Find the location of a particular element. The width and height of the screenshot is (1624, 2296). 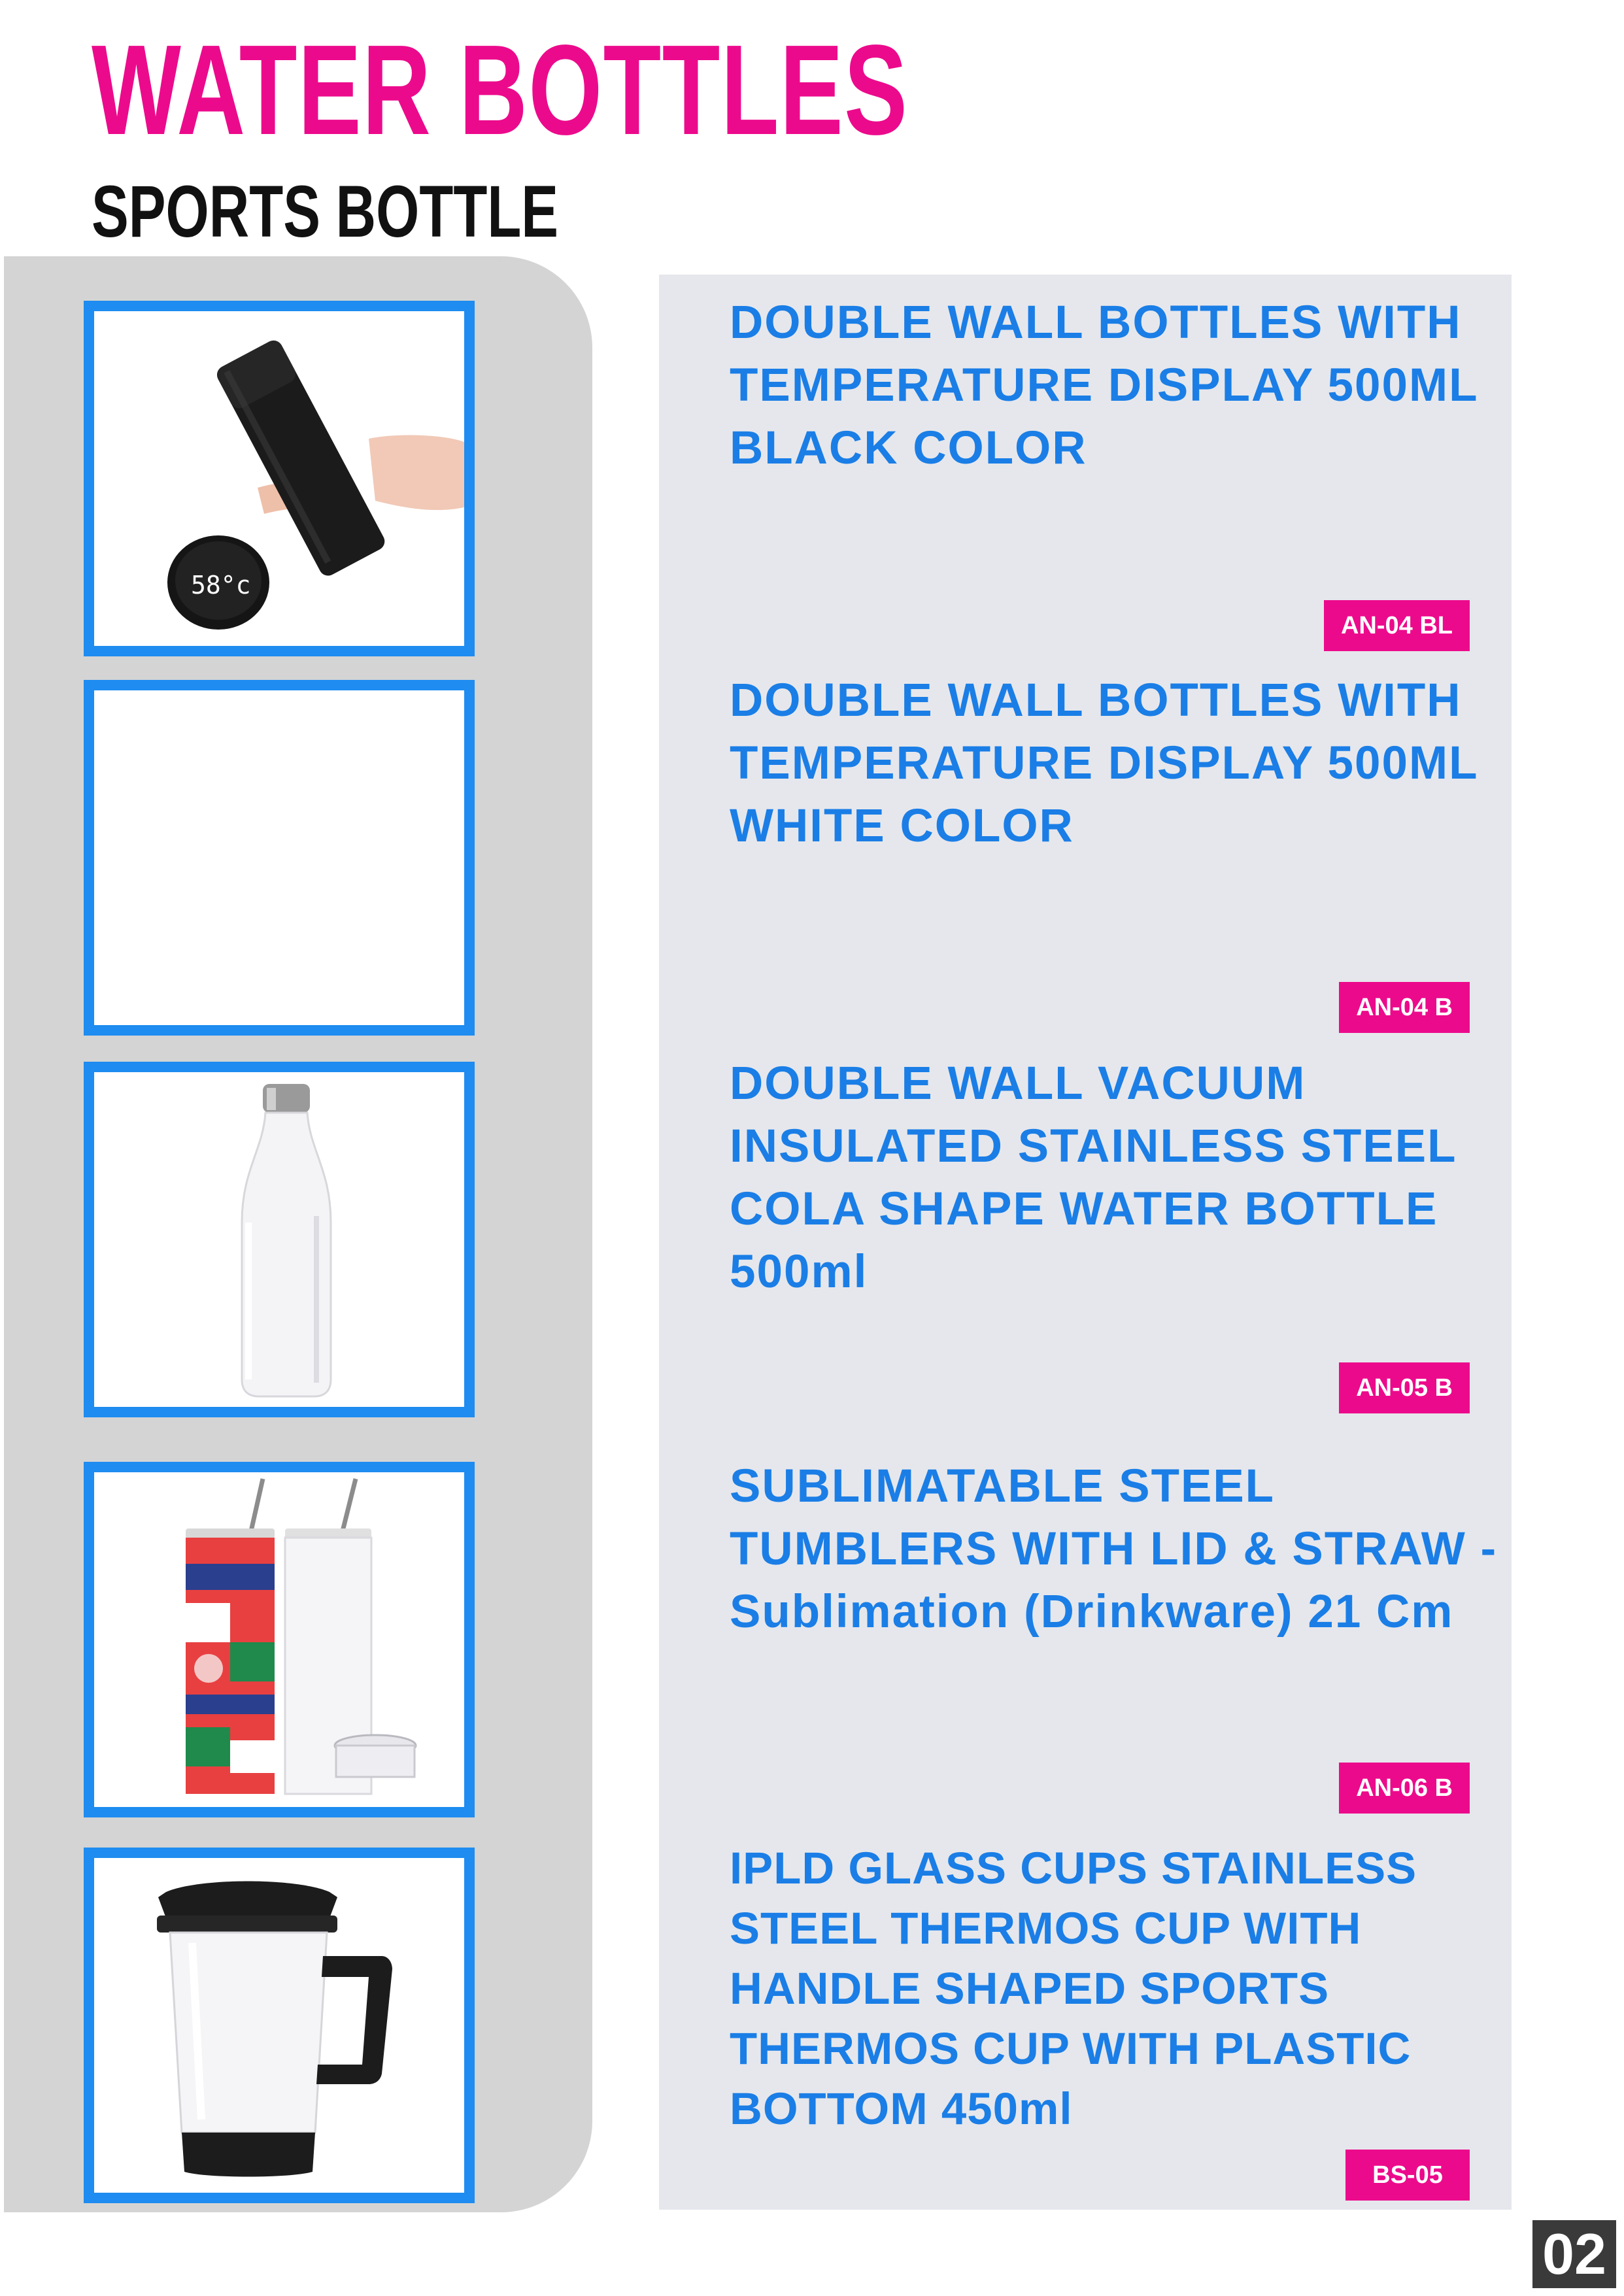

product-code-badge-4: AN-06 B is located at coordinates (1404, 1789).